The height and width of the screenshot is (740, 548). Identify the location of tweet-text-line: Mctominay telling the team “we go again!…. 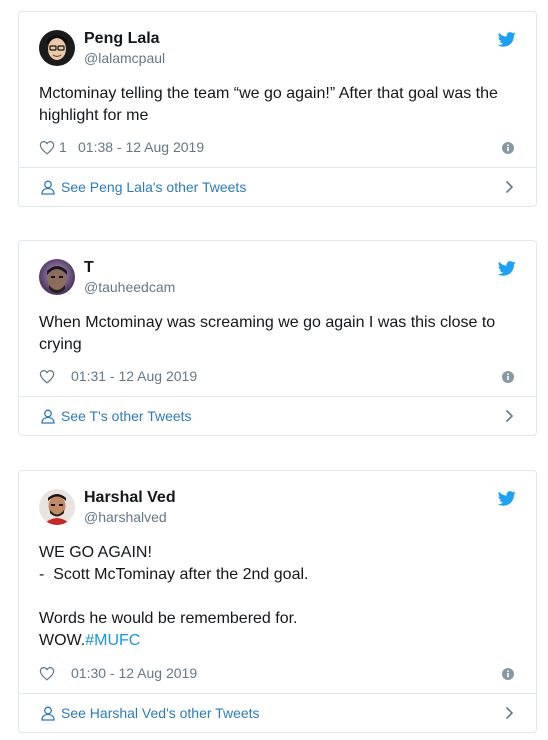
(268, 93).